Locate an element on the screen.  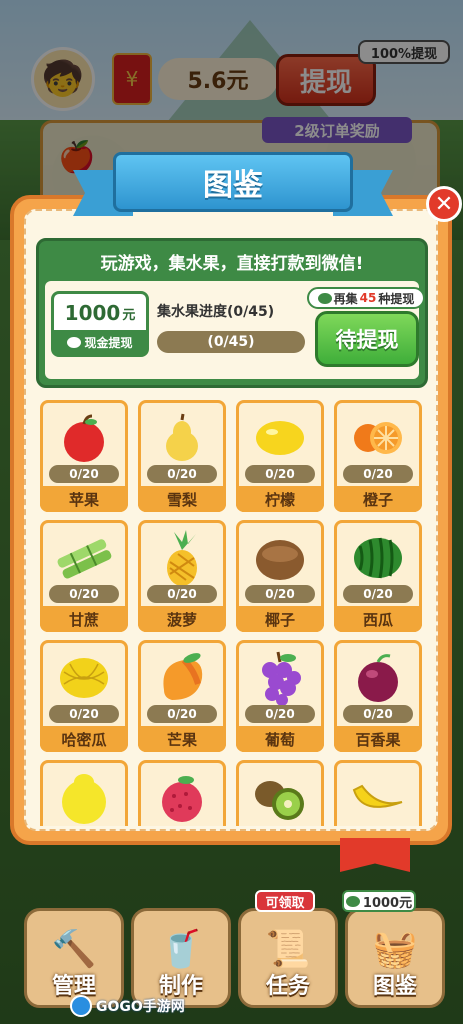
pear-icon is located at coordinates (182, 438).